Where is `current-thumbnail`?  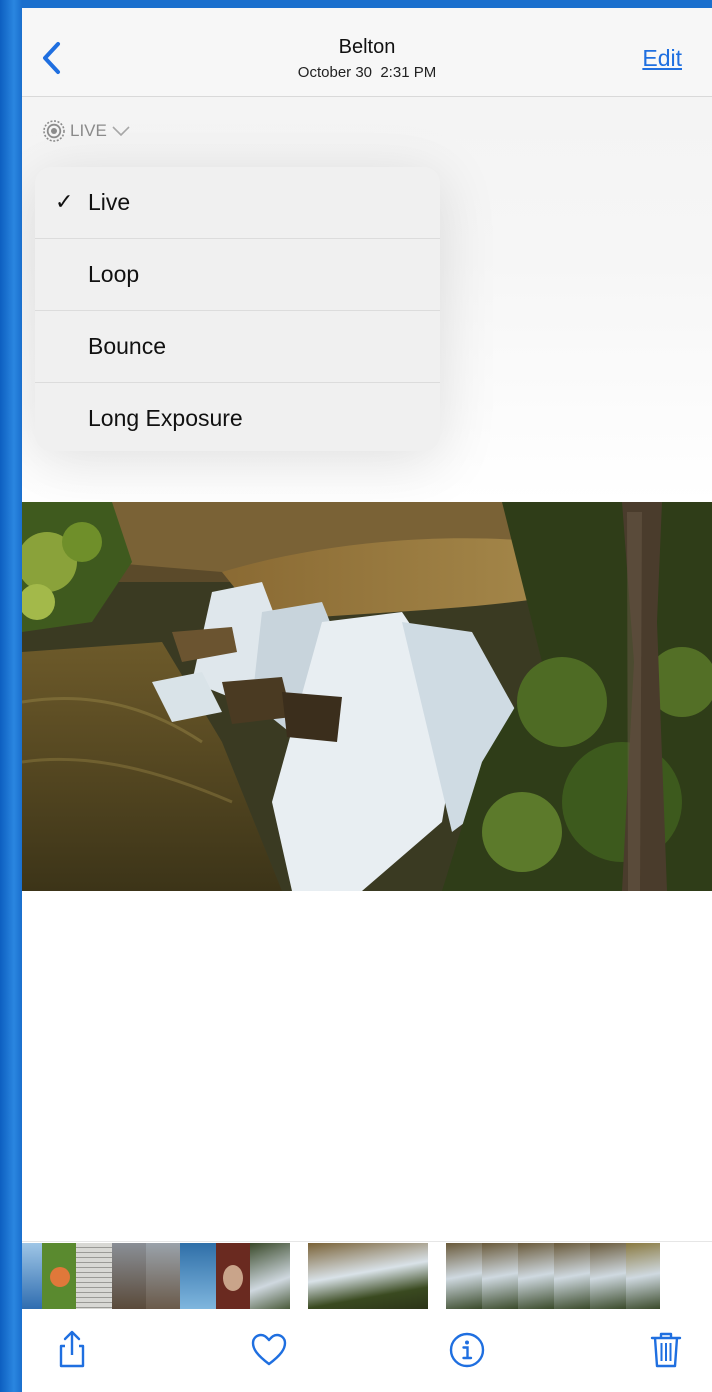 current-thumbnail is located at coordinates (368, 1276).